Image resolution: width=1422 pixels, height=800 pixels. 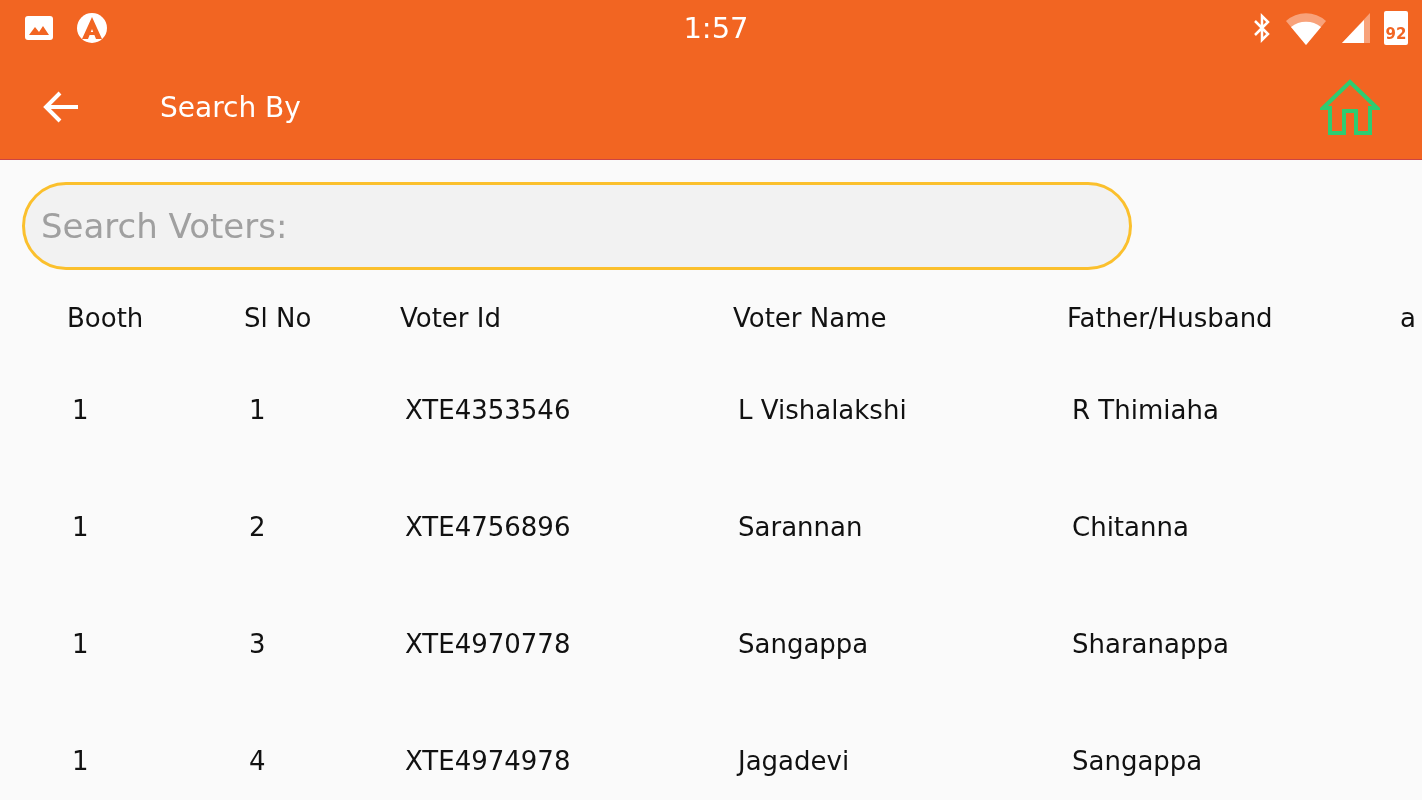 I want to click on battery-level: 92, so click(x=1396, y=34).